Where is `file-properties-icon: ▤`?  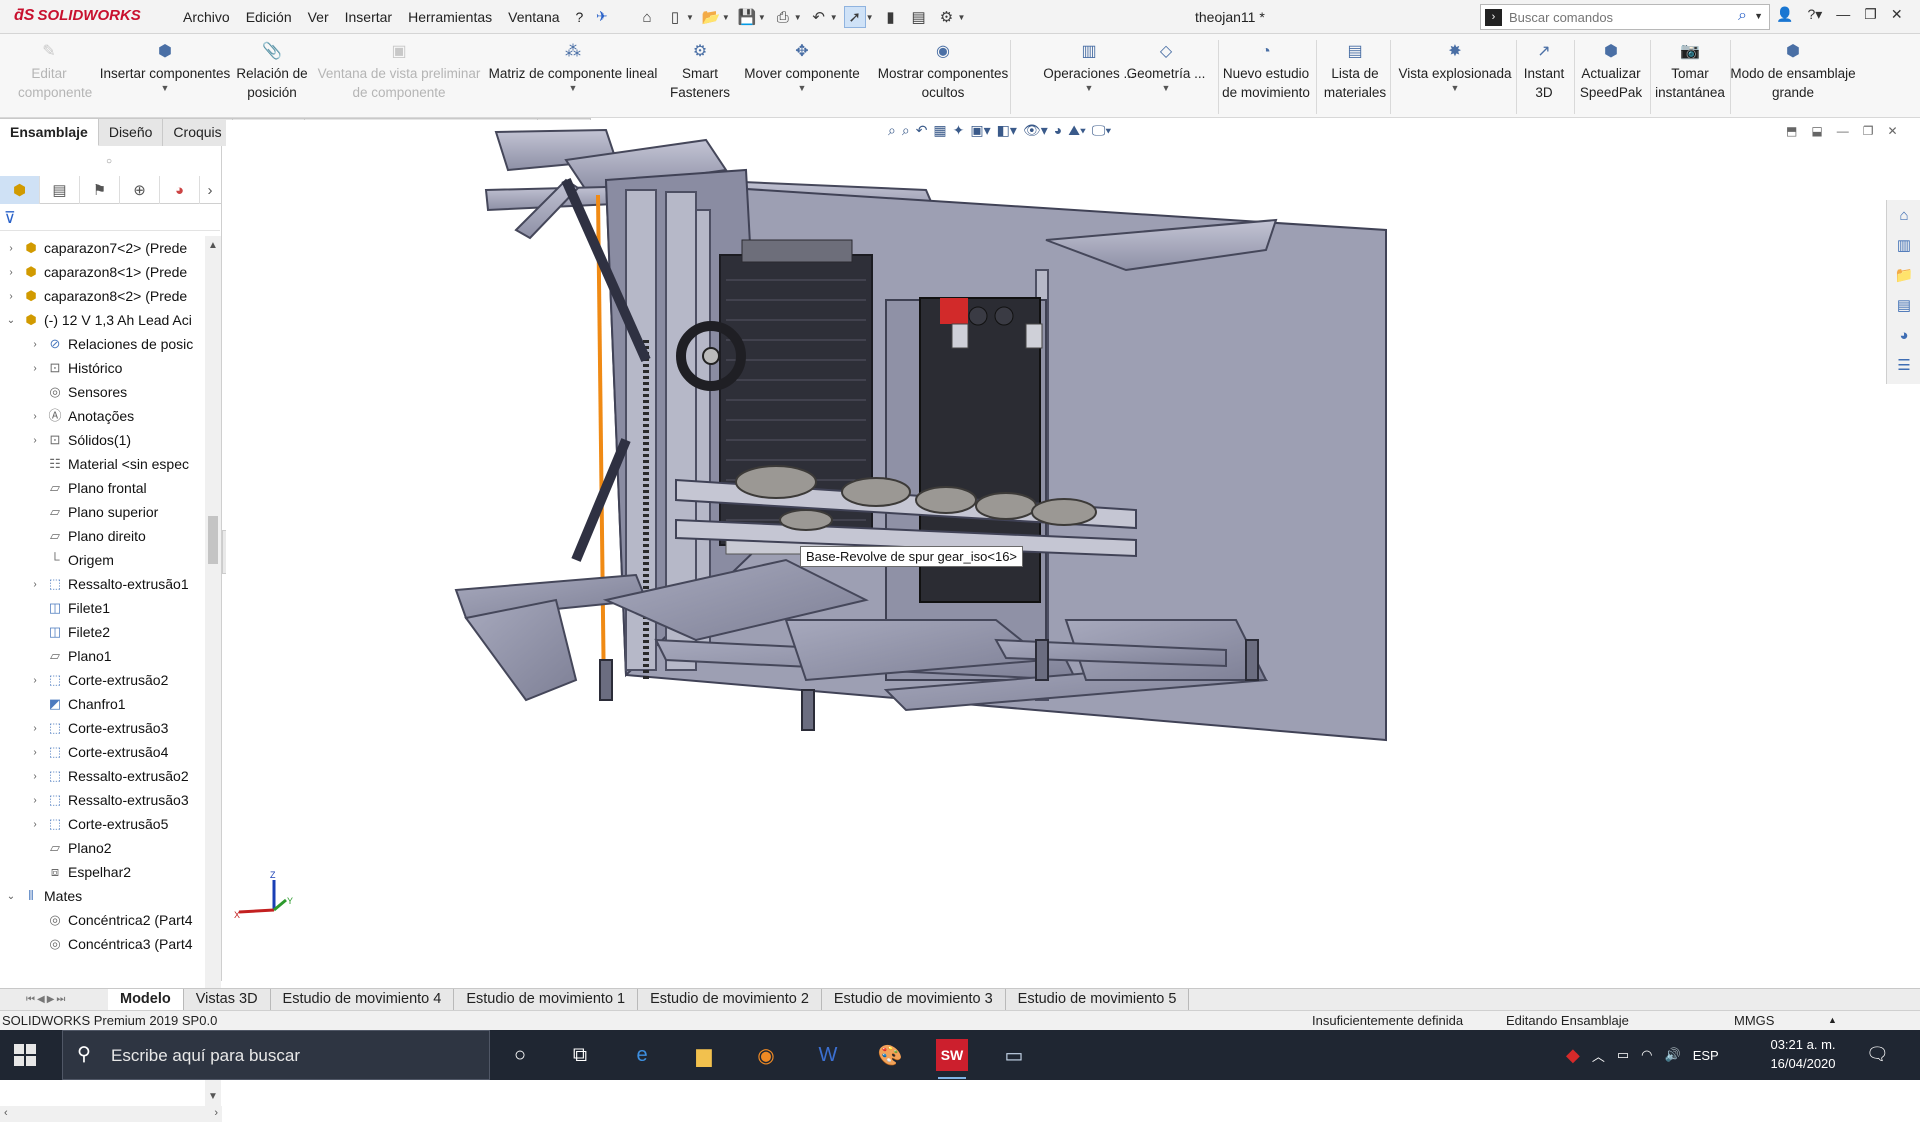
file-properties-icon: ▤ is located at coordinates (919, 17).